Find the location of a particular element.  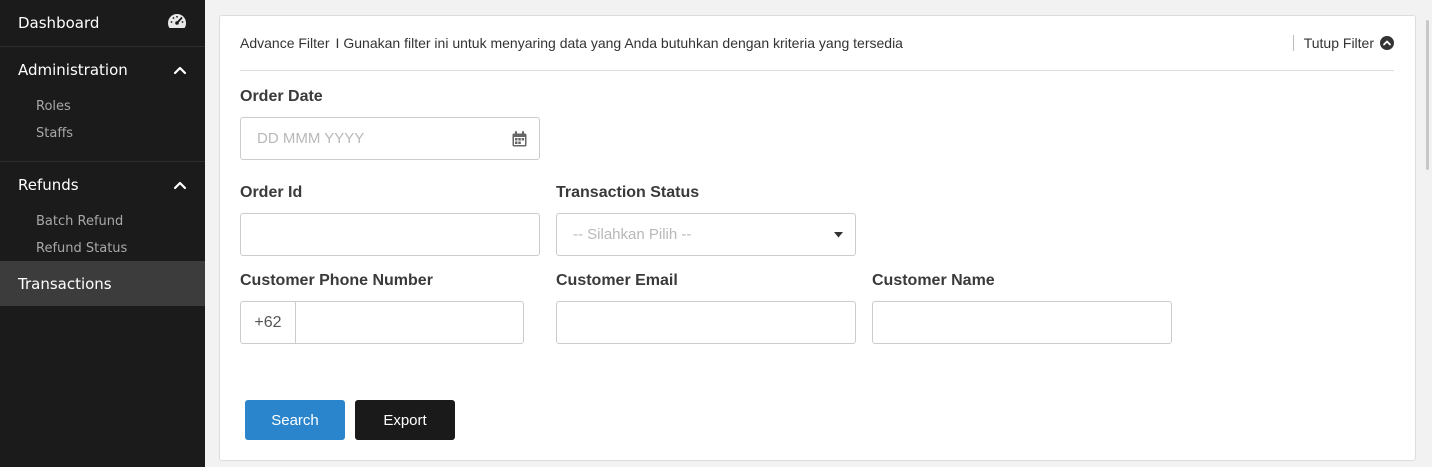

sidebar-item-administration: Administration is located at coordinates (102, 70).